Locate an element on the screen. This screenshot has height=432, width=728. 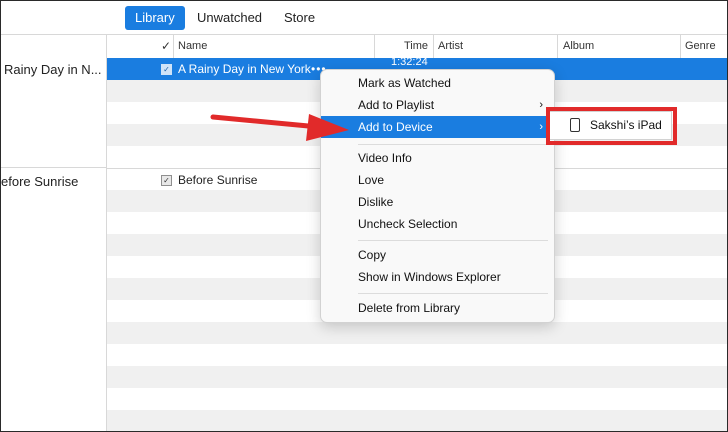
red-arrow-icon is located at coordinates (279, 127).